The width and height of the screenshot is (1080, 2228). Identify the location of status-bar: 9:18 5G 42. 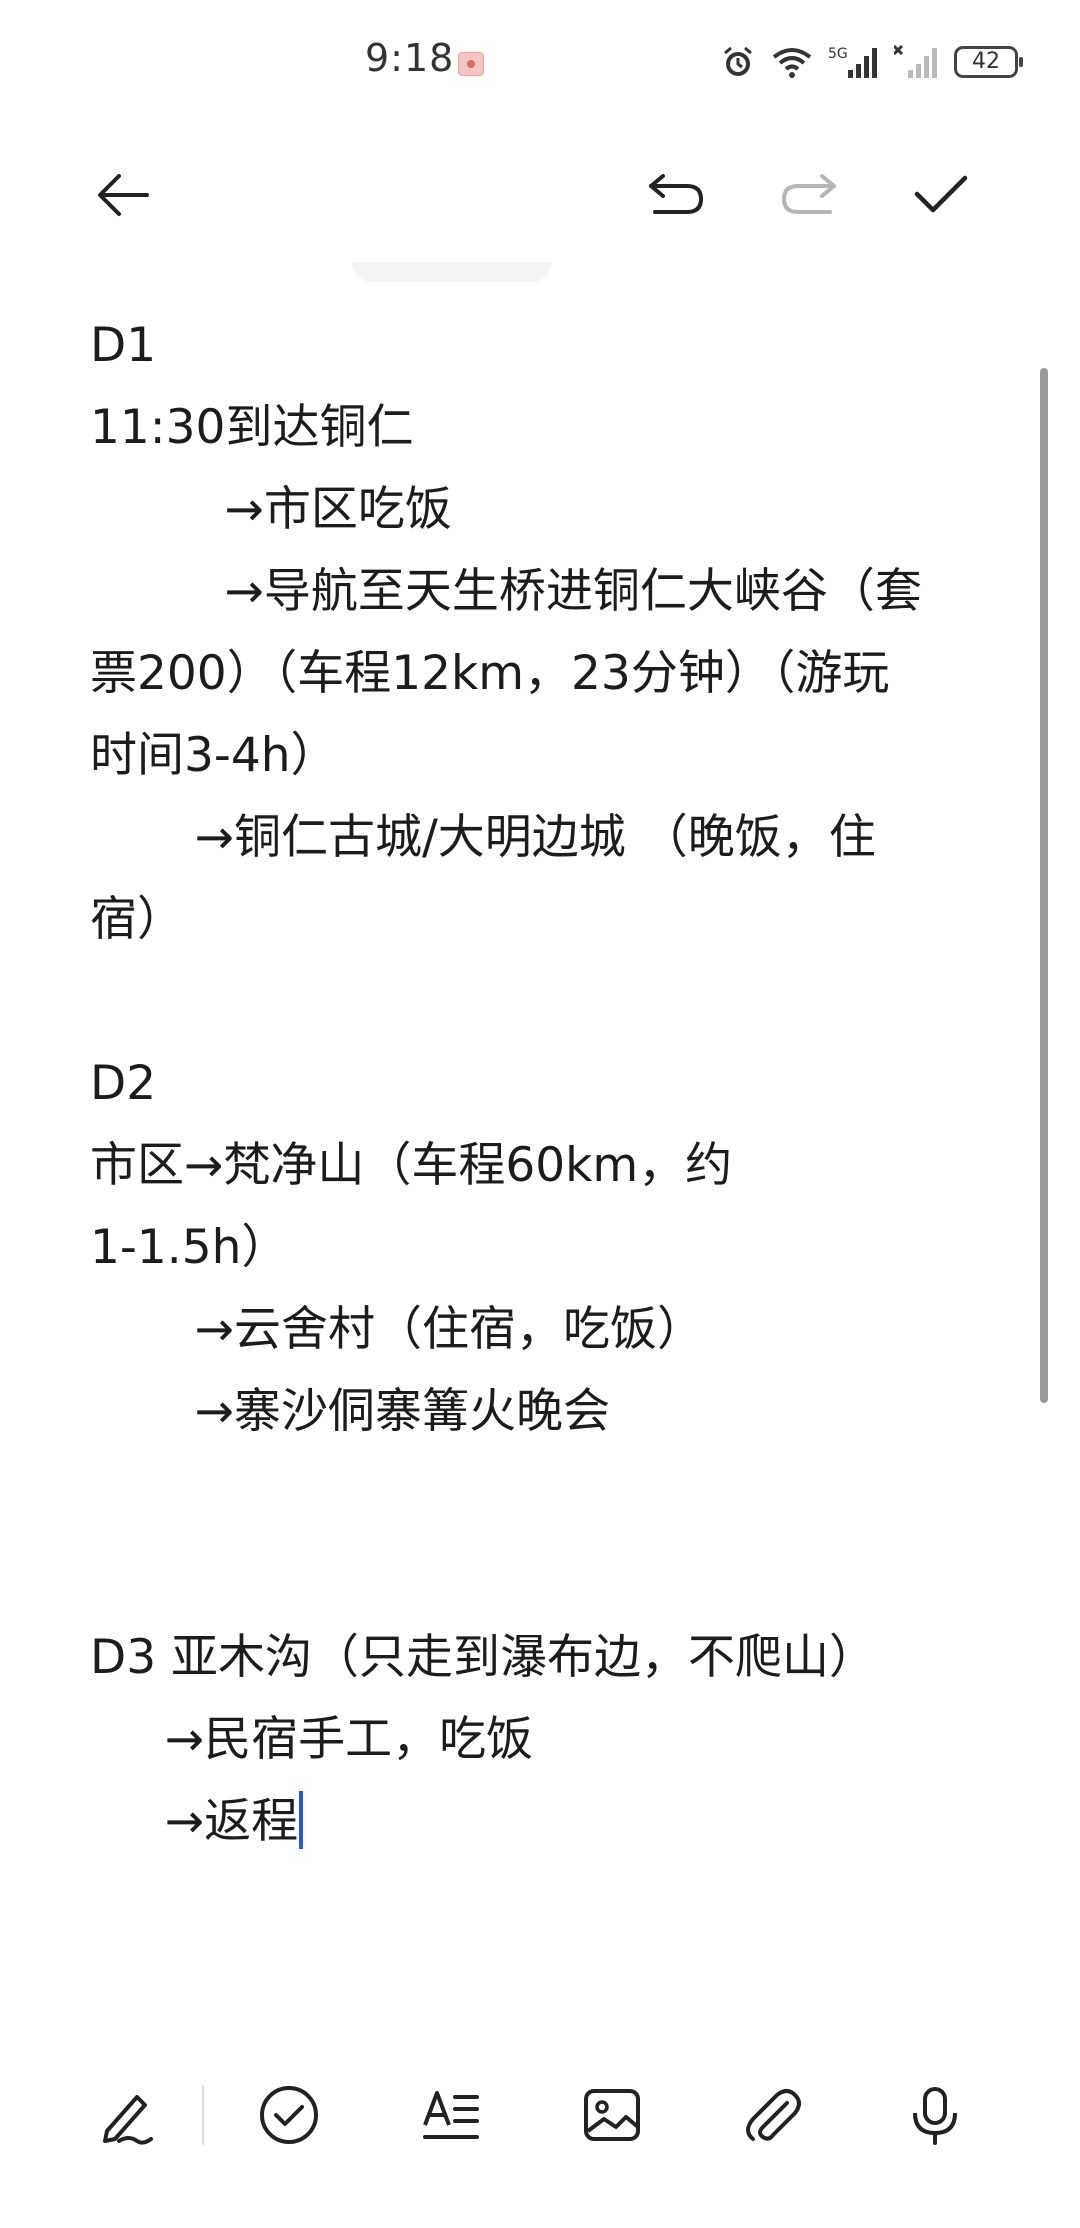
(540, 55).